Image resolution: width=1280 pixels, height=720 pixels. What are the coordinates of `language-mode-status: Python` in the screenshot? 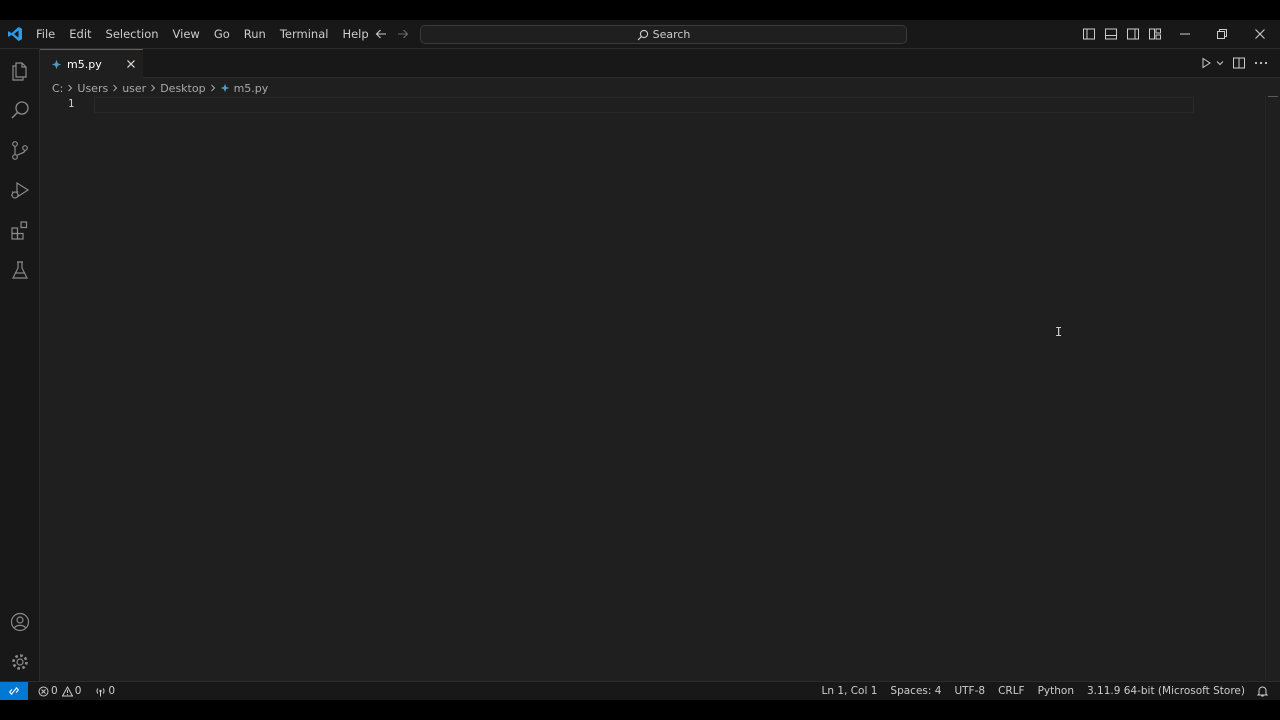 It's located at (1056, 691).